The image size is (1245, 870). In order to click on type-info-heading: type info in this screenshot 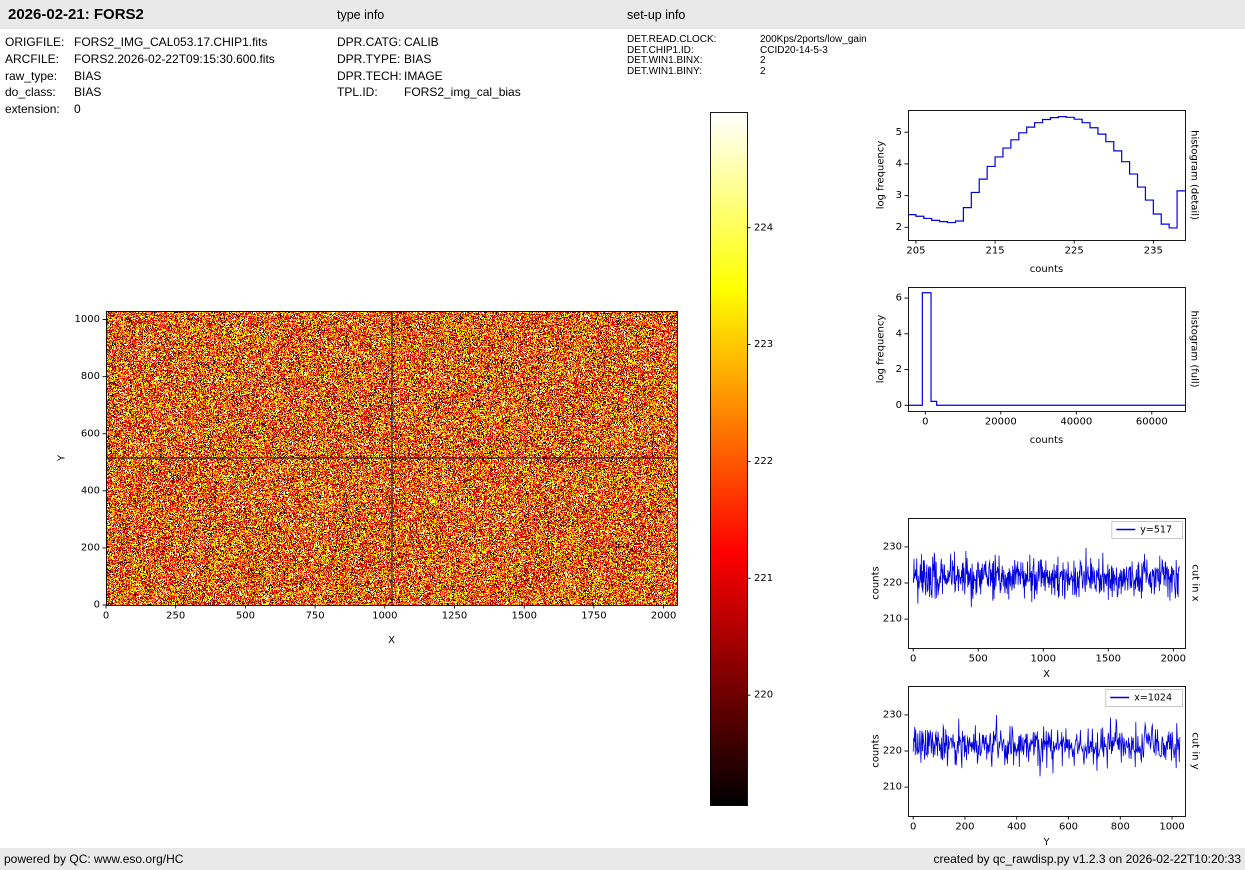, I will do `click(361, 15)`.